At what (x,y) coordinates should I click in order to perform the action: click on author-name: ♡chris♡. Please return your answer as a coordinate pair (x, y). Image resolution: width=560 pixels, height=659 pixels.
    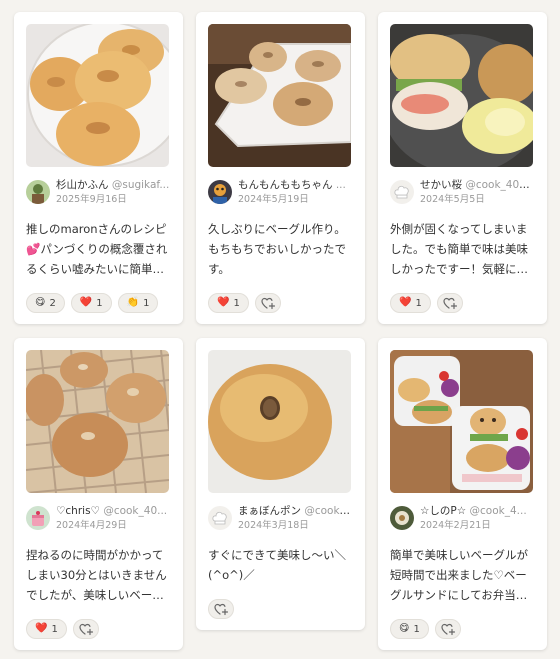
    Looking at the image, I should click on (78, 511).